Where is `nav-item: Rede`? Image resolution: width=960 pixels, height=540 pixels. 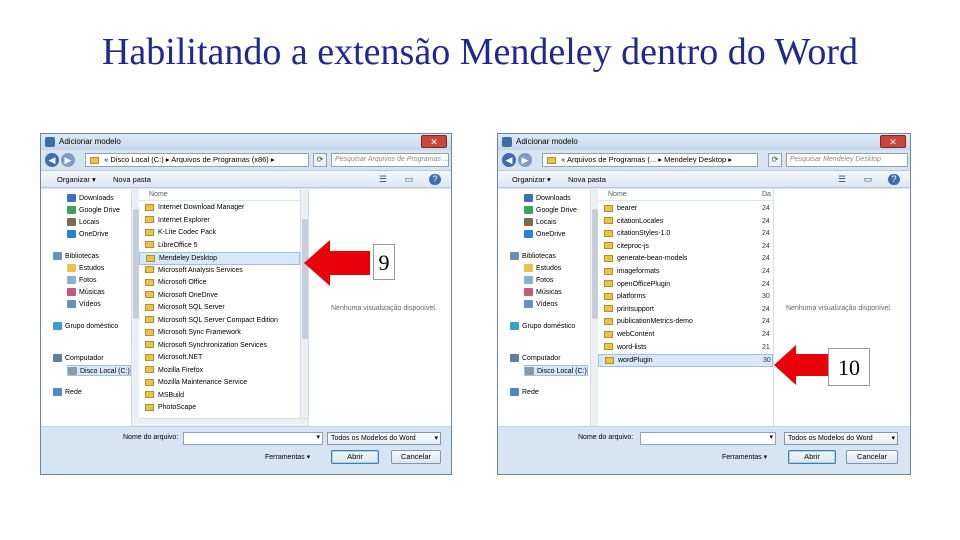
nav-item: Rede is located at coordinates (67, 392).